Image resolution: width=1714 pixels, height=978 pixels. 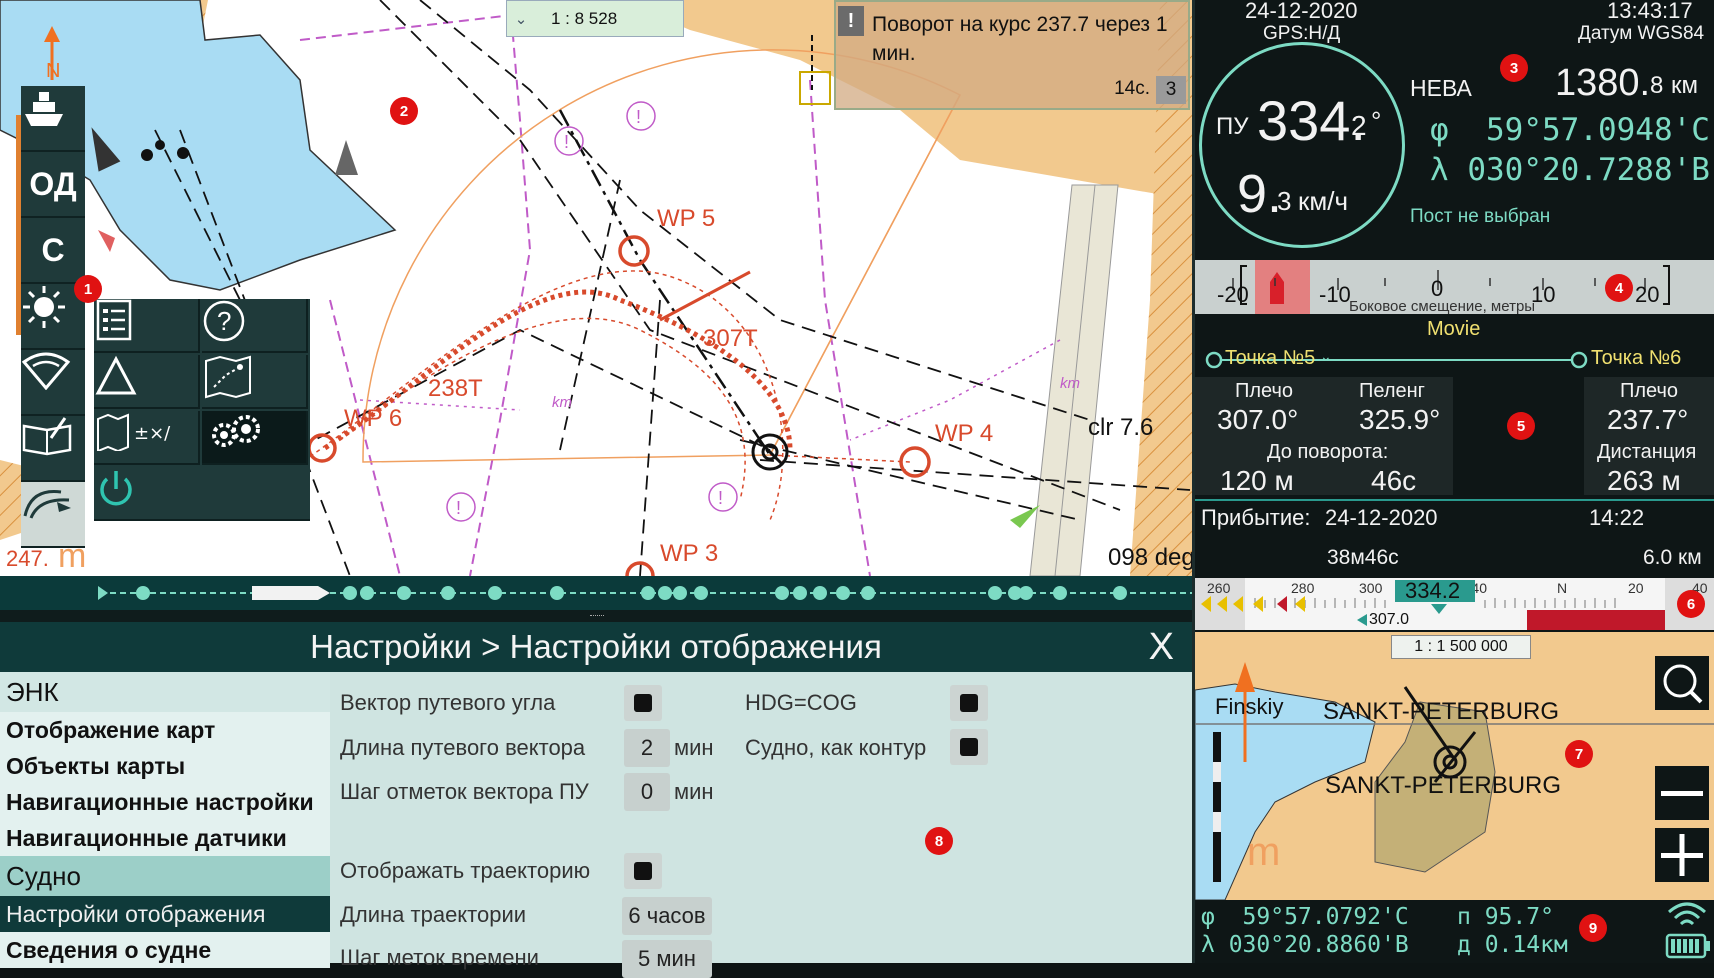 What do you see at coordinates (1636, 358) in the screenshot?
I see `route-to-point: Точка №6` at bounding box center [1636, 358].